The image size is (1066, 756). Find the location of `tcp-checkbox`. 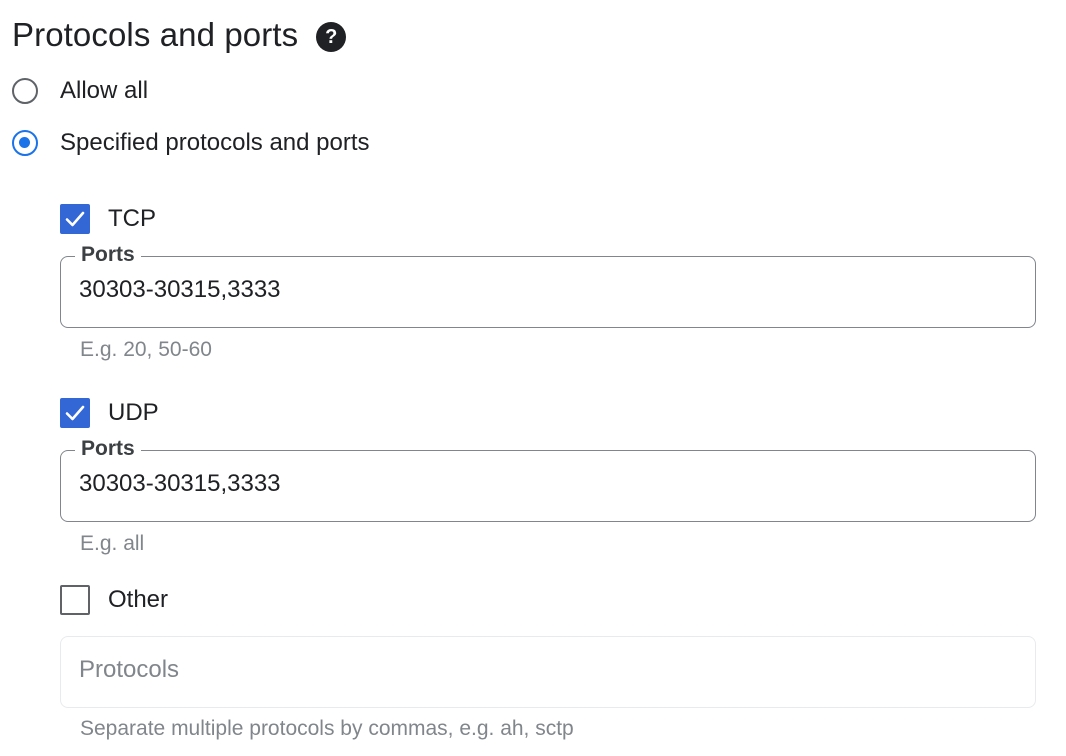

tcp-checkbox is located at coordinates (75, 219).